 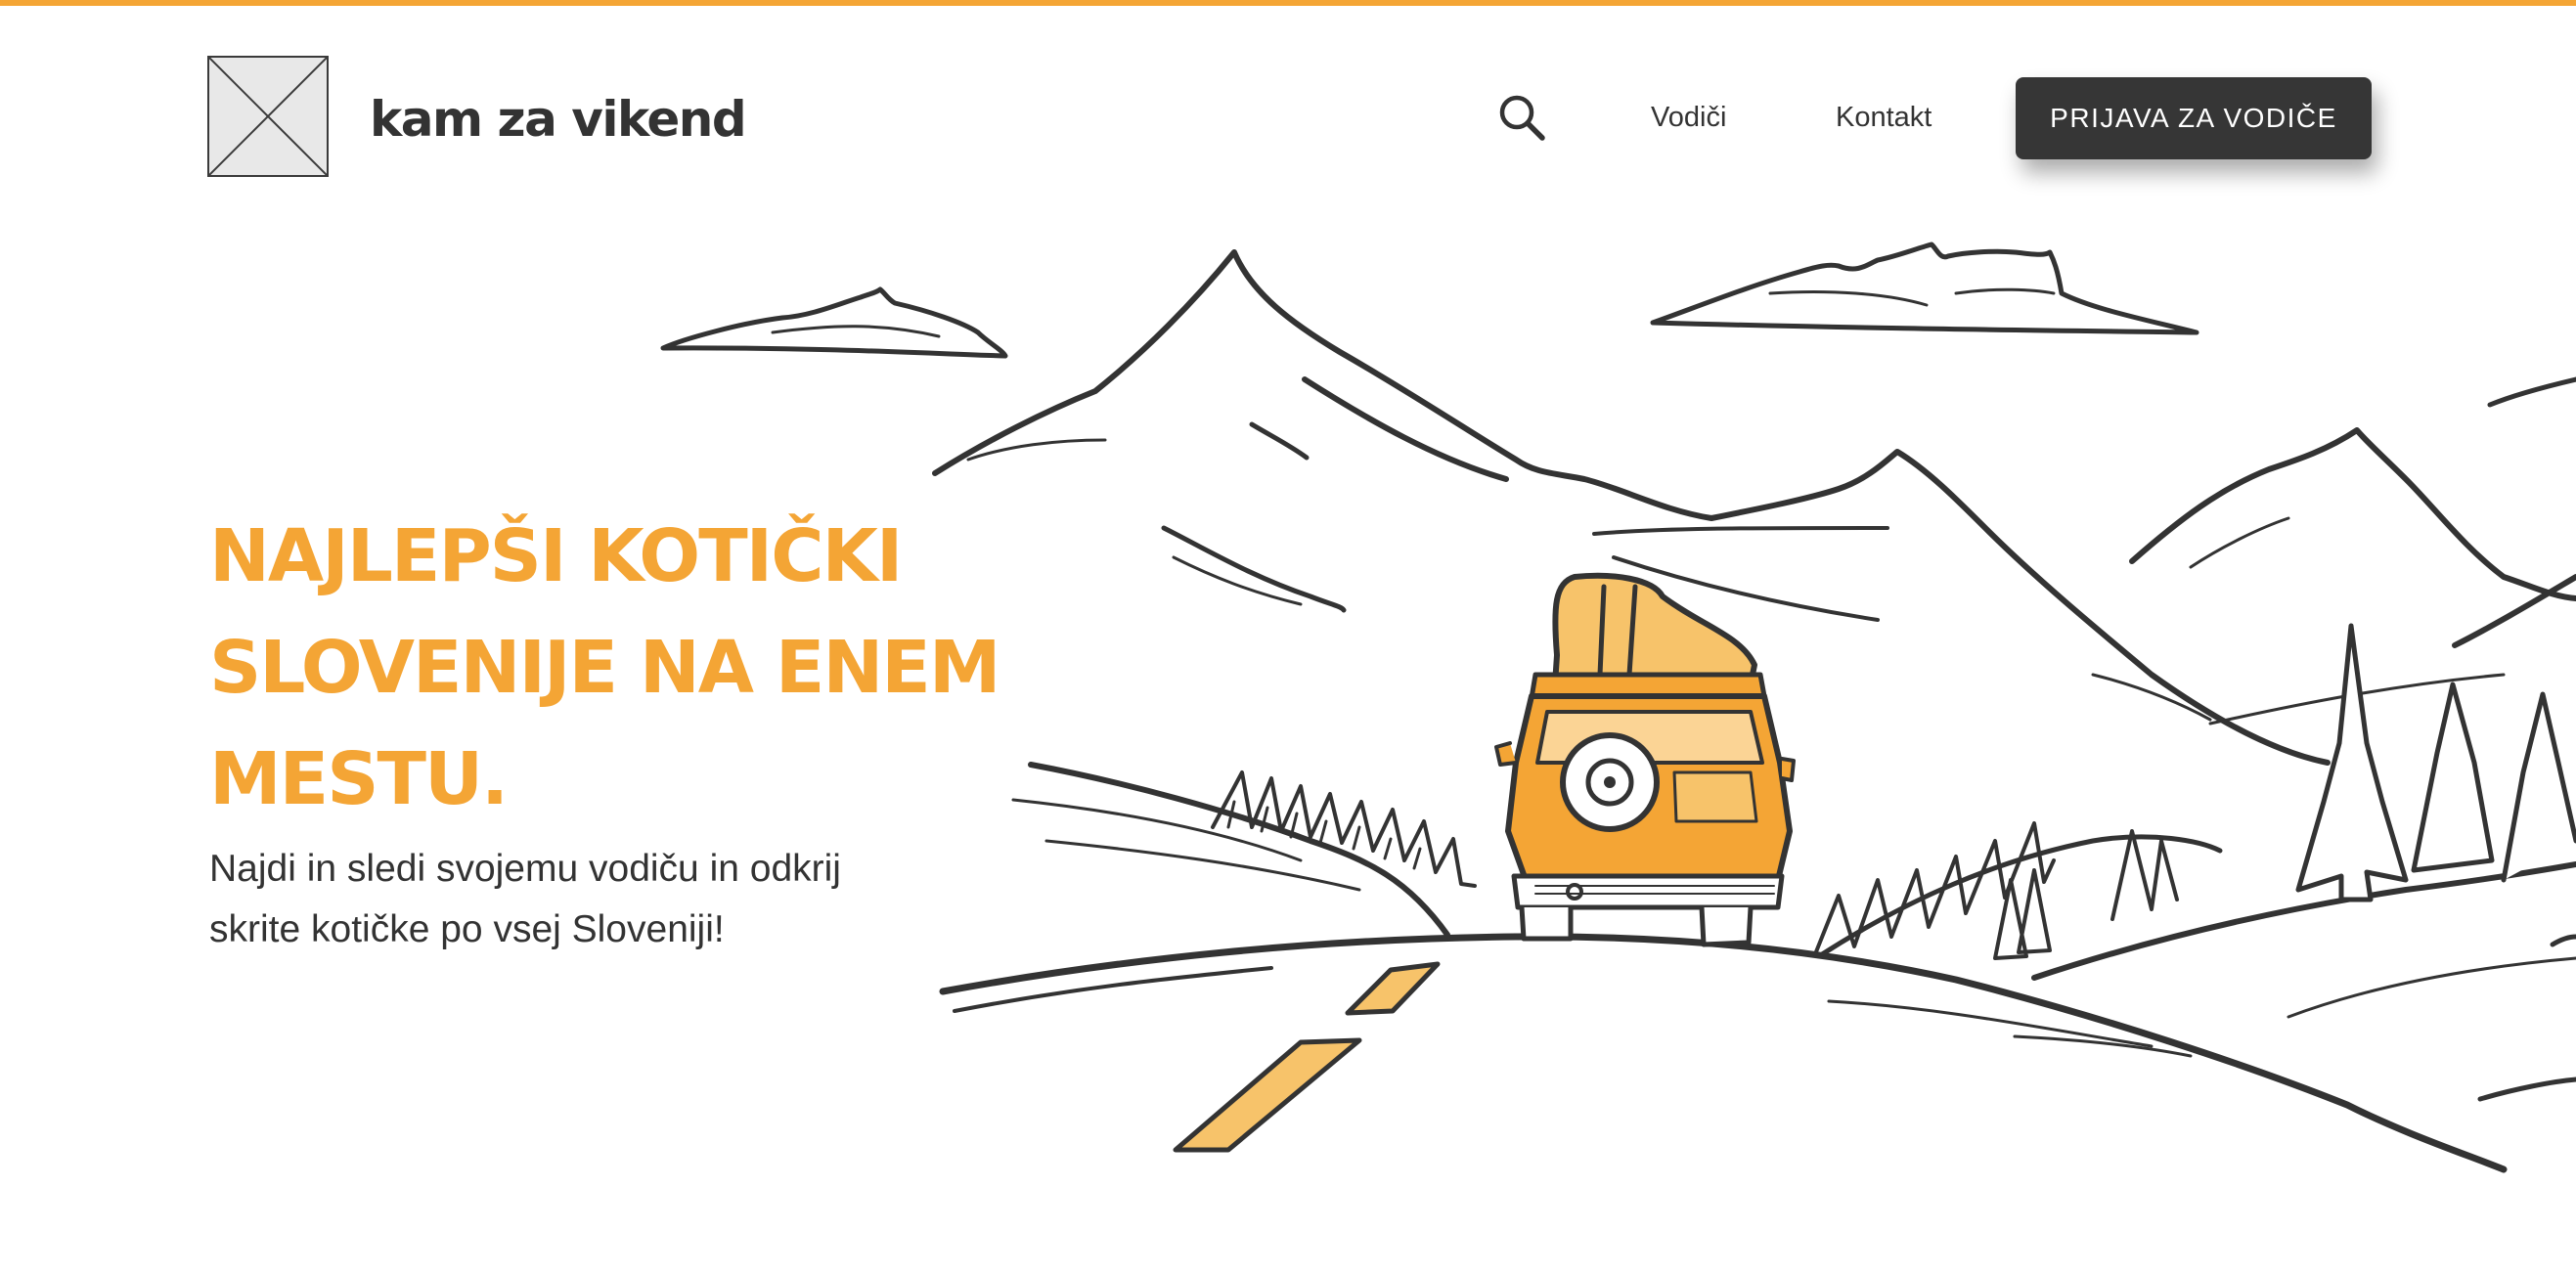 What do you see at coordinates (1288, 3) in the screenshot?
I see `accent-top-bar` at bounding box center [1288, 3].